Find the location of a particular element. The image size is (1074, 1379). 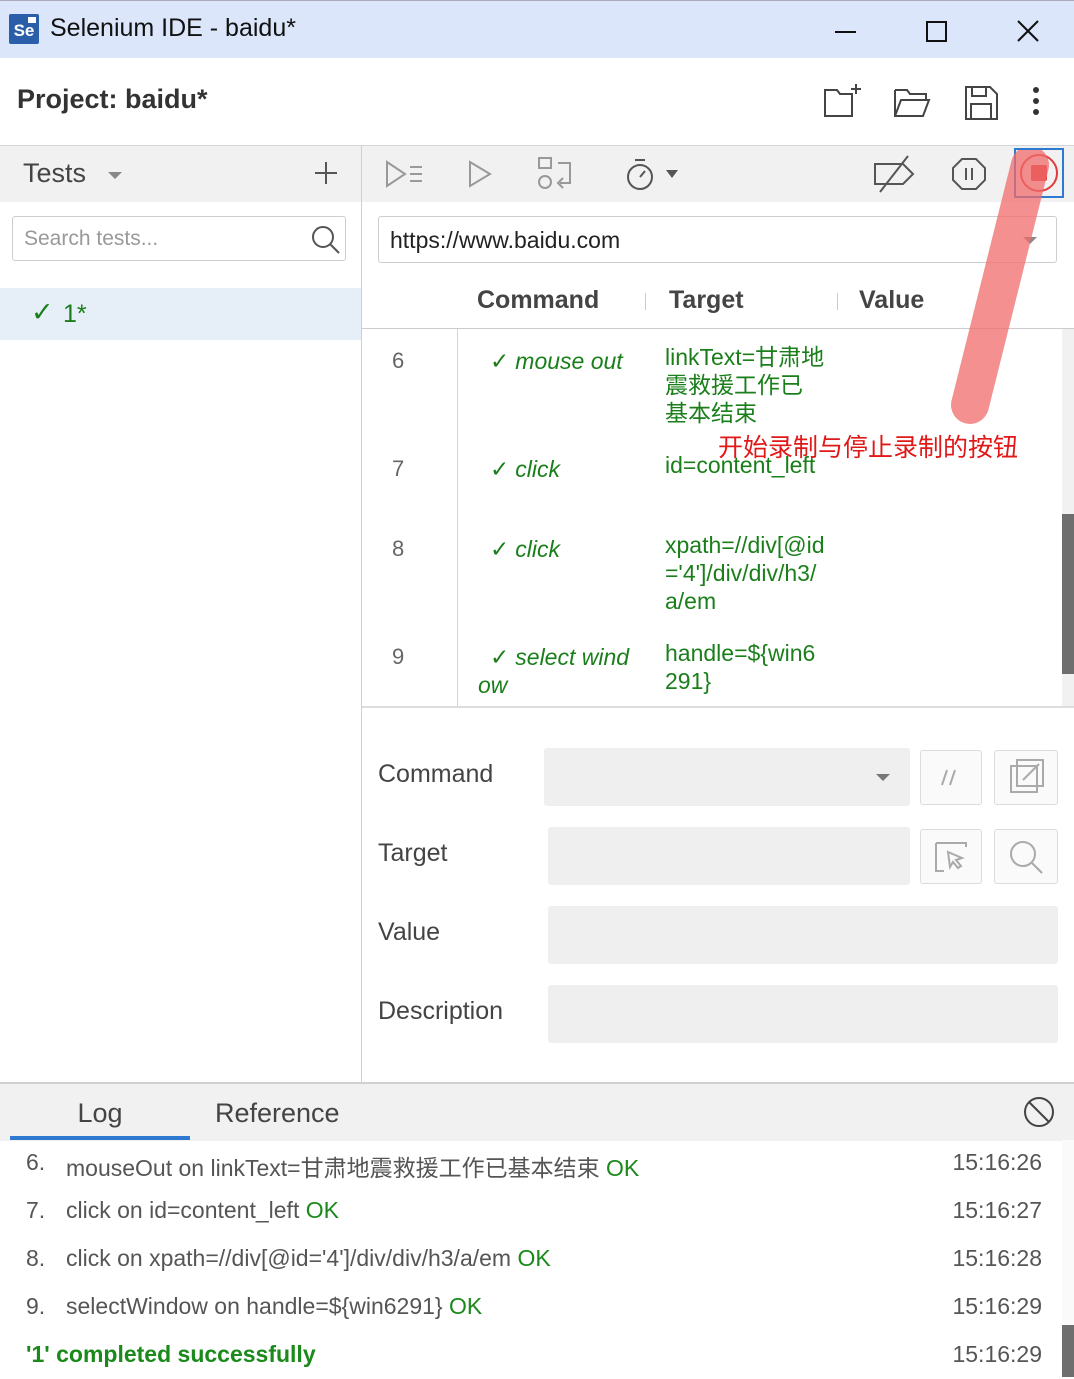

step-over-button is located at coordinates (556, 174).